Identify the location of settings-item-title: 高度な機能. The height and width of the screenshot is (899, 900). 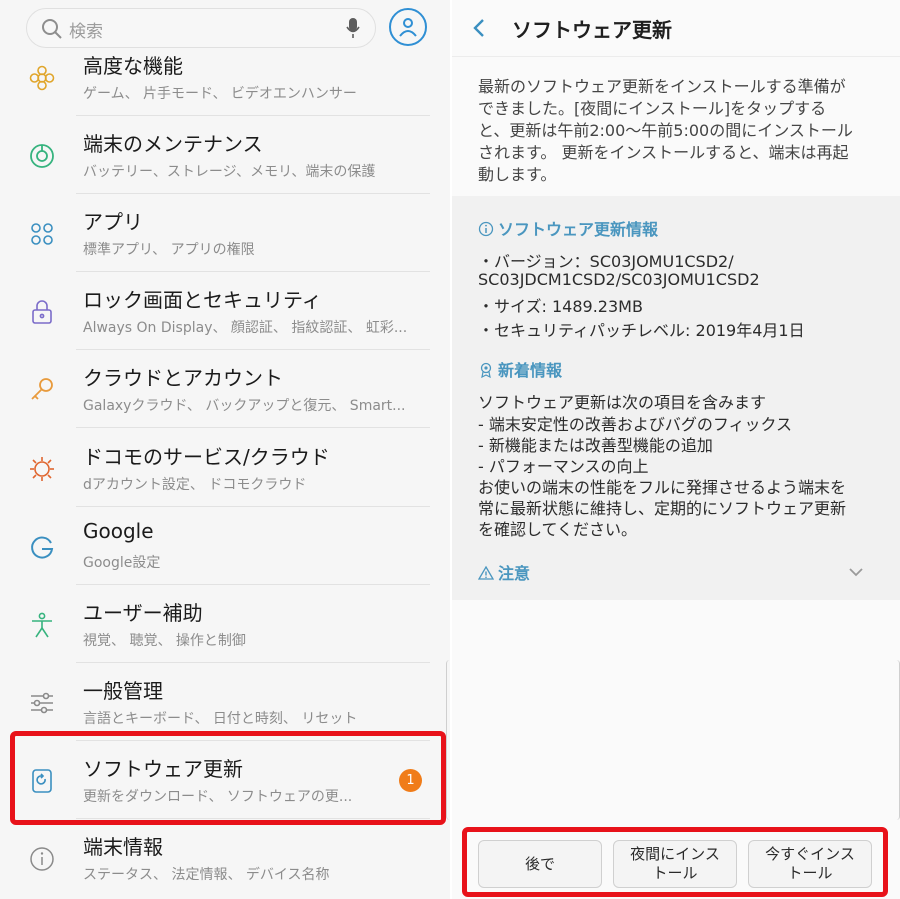
(133, 66).